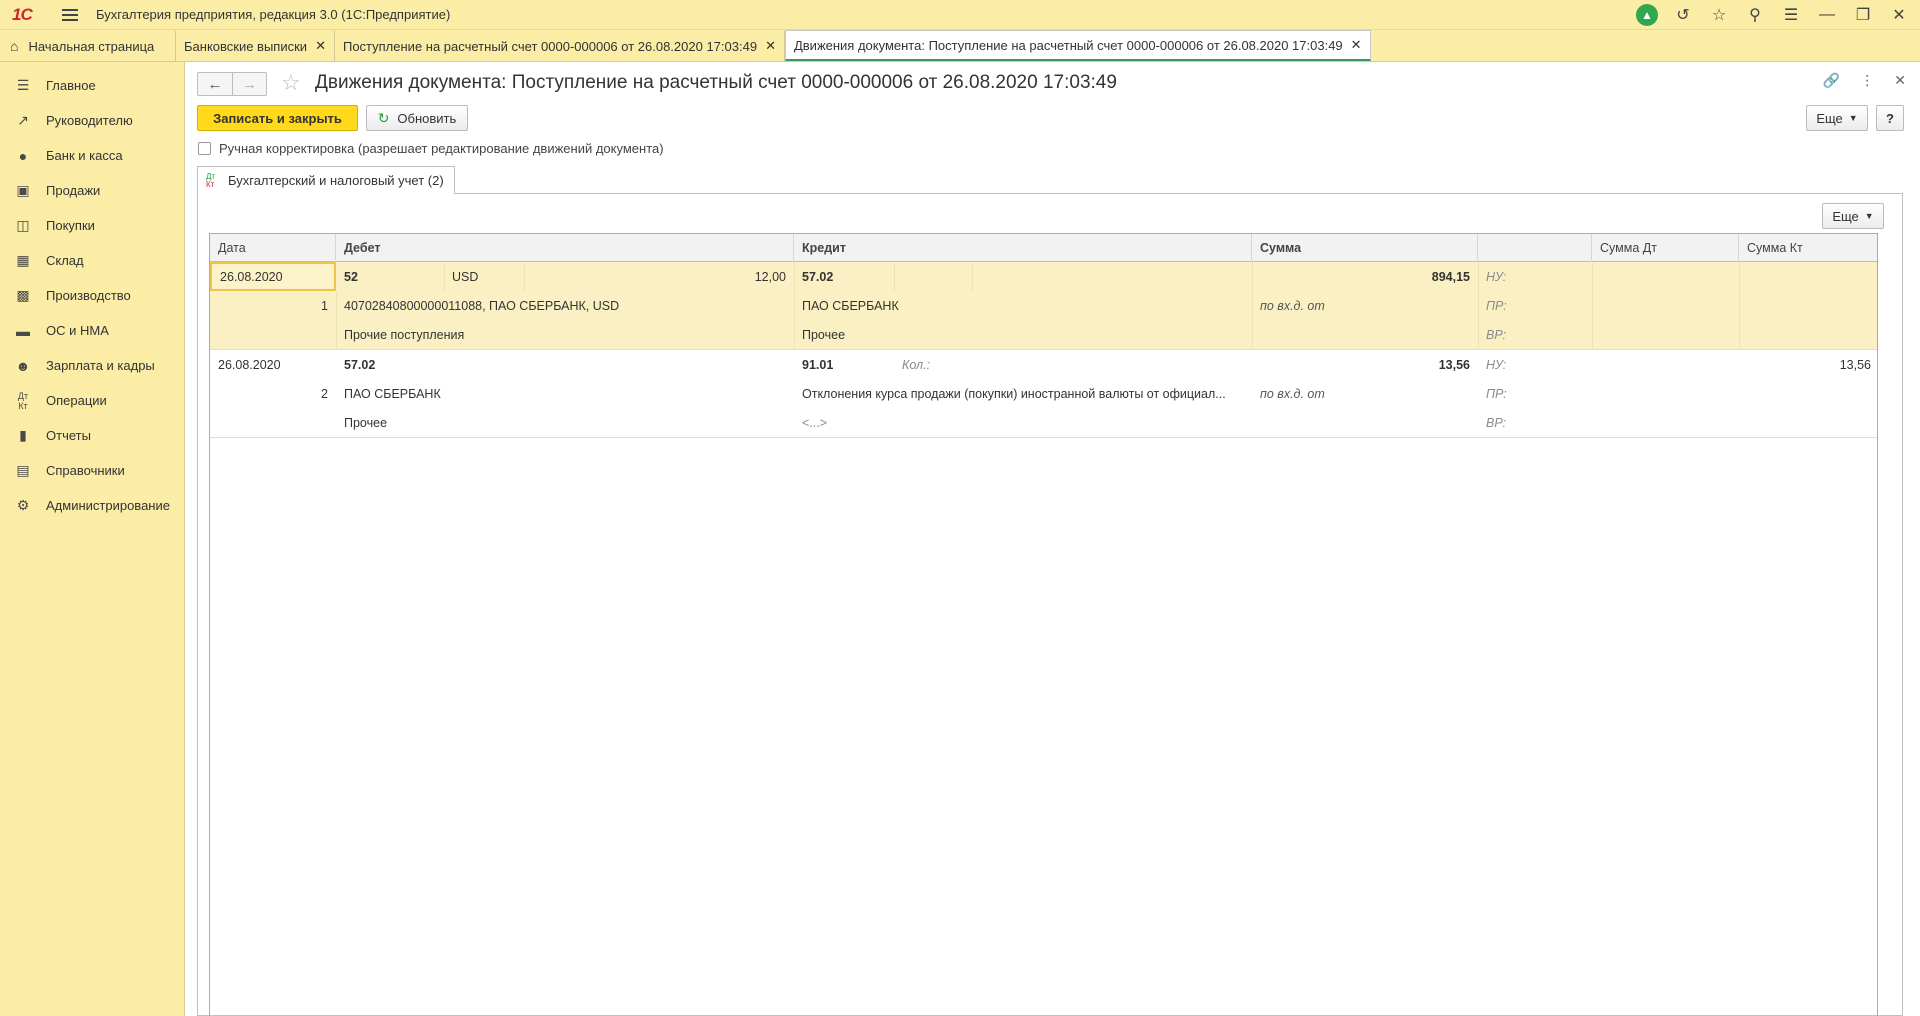  What do you see at coordinates (326, 180) in the screenshot?
I see `tab-accounting-register: Дт Кт Бухгалтерский и налоговый учет (2)` at bounding box center [326, 180].